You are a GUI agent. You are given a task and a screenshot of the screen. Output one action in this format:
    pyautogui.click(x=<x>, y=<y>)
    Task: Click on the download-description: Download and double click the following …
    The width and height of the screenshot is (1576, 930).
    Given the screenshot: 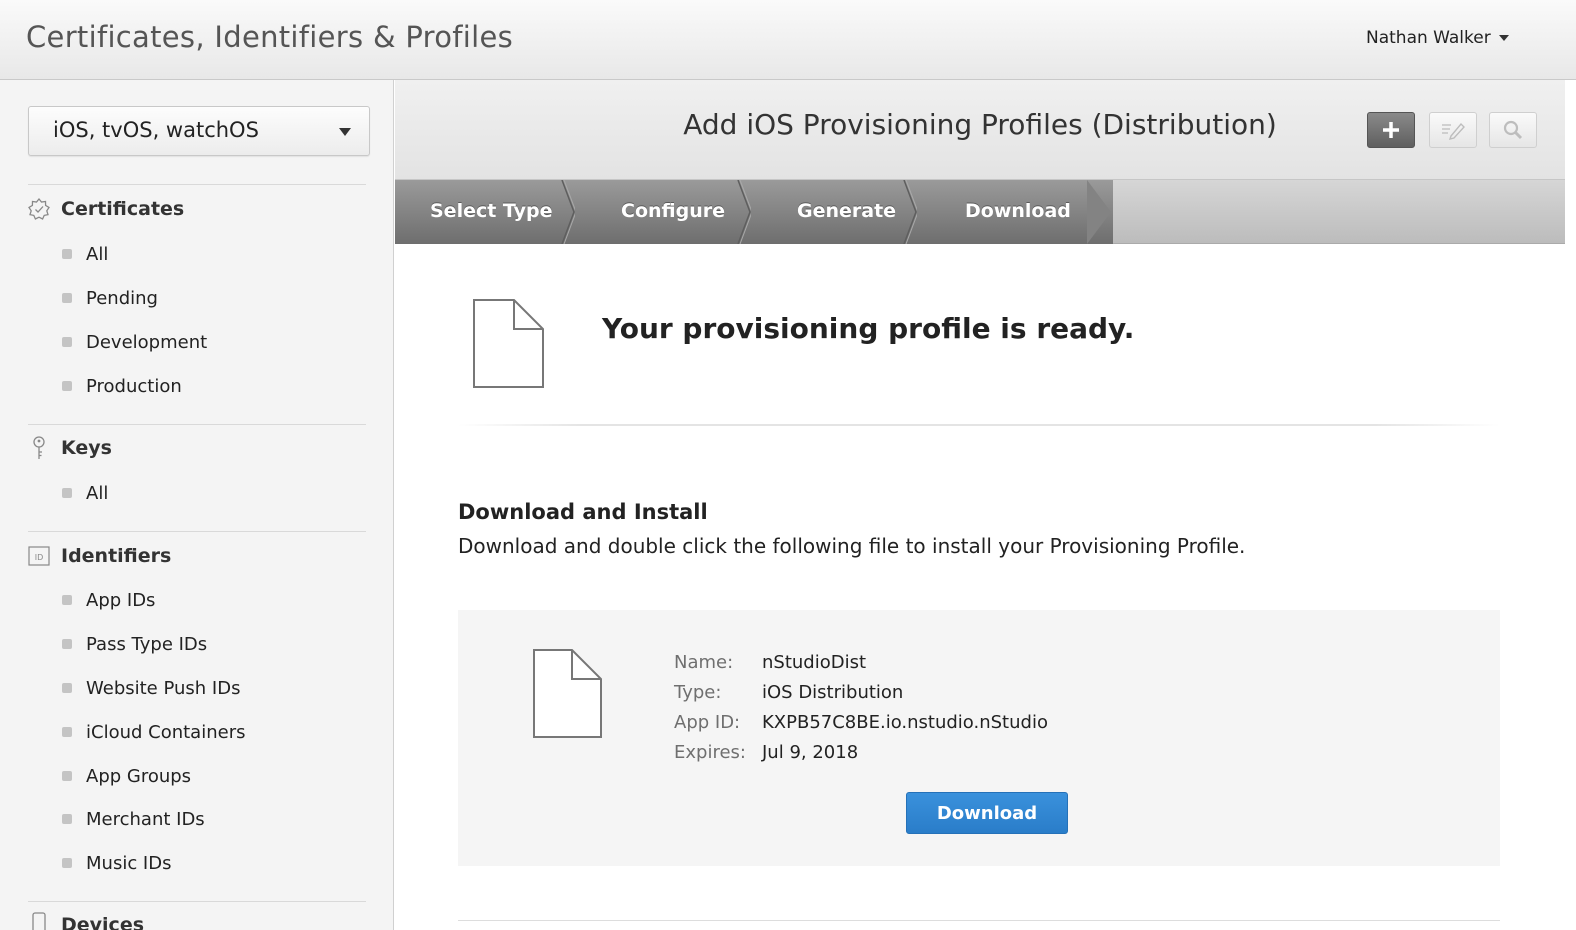 What is the action you would take?
    pyautogui.click(x=852, y=546)
    